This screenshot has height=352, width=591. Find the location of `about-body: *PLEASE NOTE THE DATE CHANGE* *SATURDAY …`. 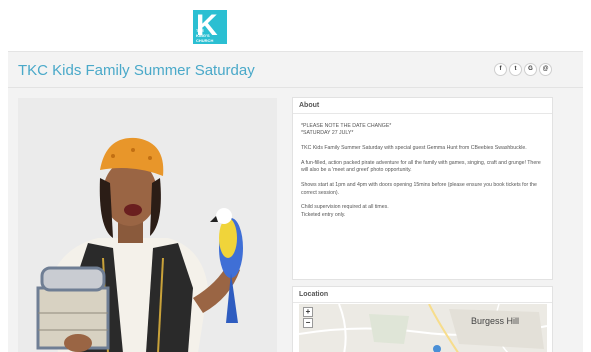

about-body: *PLEASE NOTE THE DATE CHANGE* *SATURDAY … is located at coordinates (422, 166).